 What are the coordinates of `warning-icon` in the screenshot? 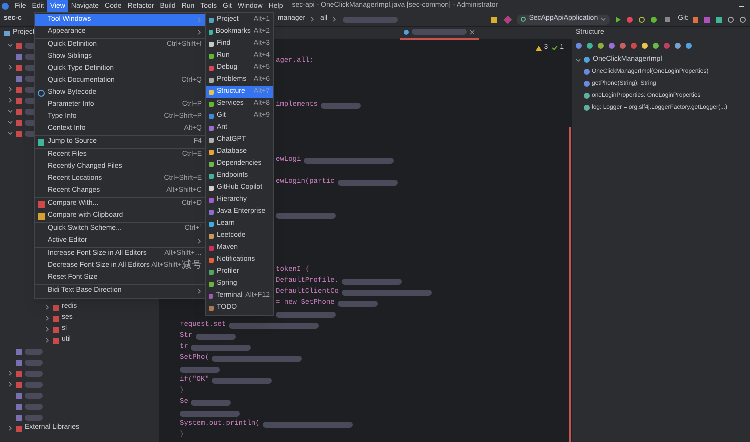 It's located at (539, 48).